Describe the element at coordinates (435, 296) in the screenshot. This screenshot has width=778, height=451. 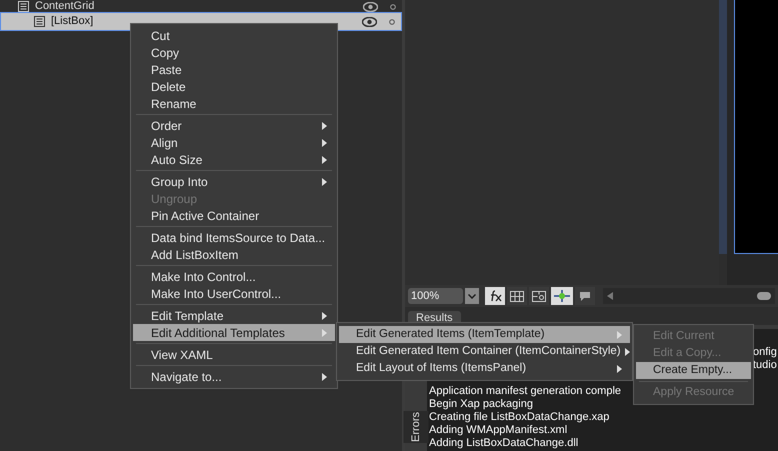
I see `zoom-field: 100%` at that location.